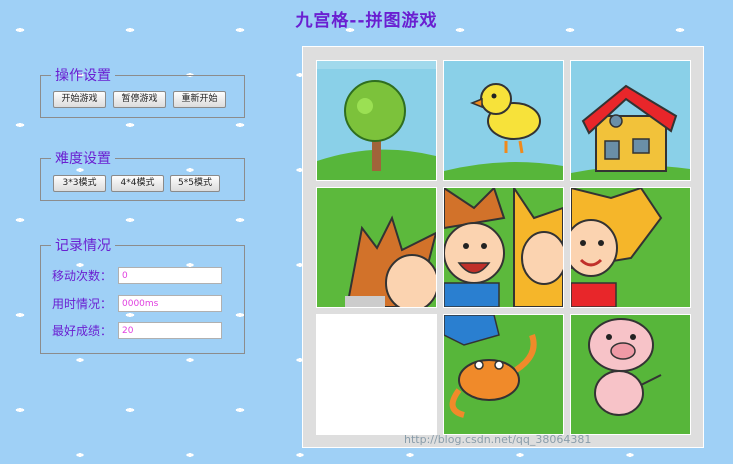  Describe the element at coordinates (498, 439) in the screenshot. I see `watermark-text: http://blog.csdn.net/qq_38064381` at that location.